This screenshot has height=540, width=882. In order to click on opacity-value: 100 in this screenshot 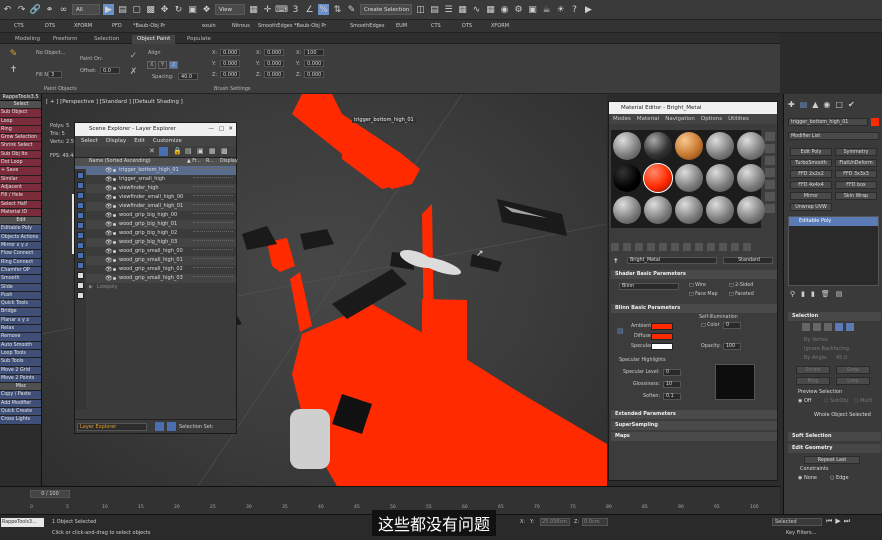, I will do `click(732, 346)`.